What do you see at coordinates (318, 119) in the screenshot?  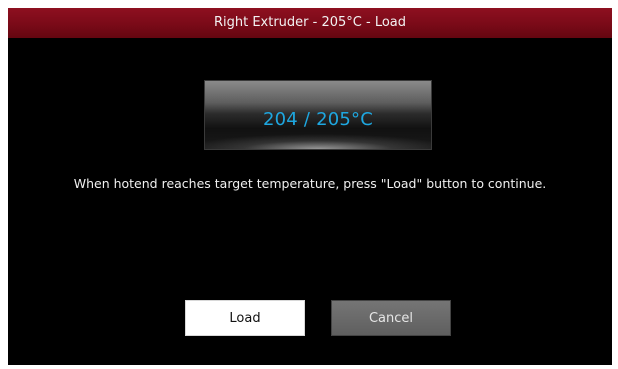 I see `temperature-readout: 204 / 205°C` at bounding box center [318, 119].